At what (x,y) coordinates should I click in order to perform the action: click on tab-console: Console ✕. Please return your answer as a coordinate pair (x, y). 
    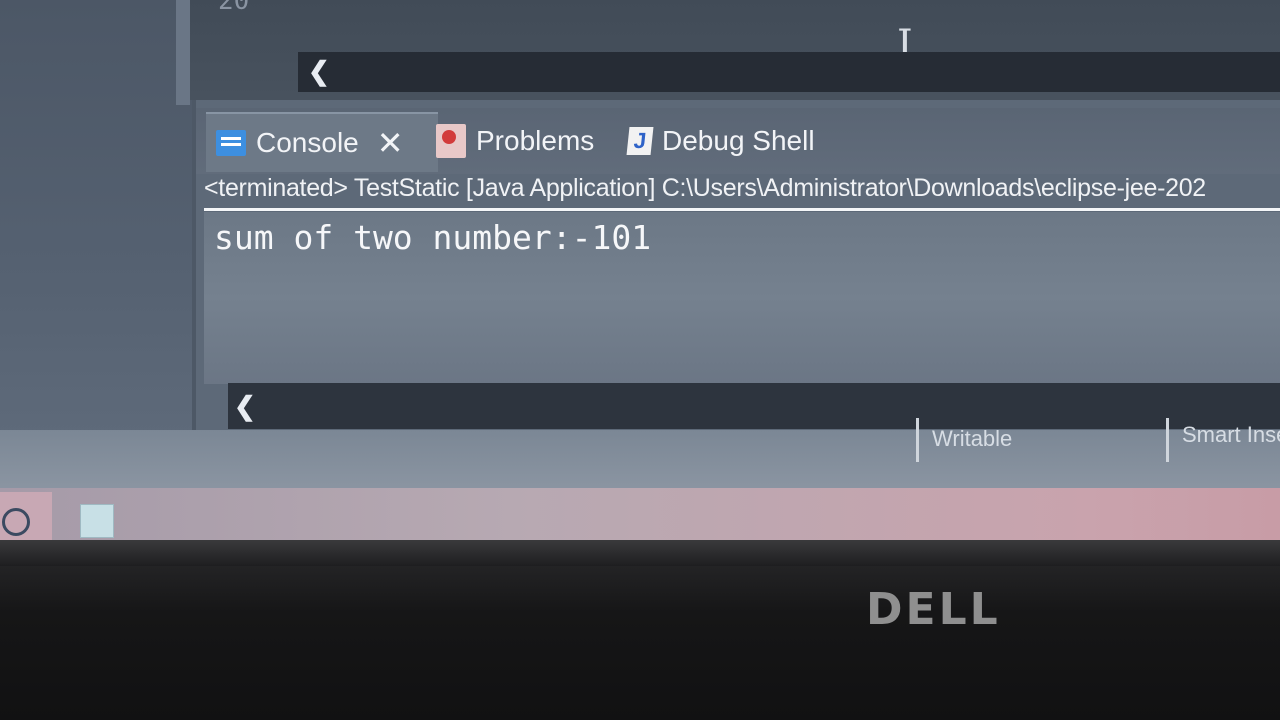
    Looking at the image, I should click on (322, 142).